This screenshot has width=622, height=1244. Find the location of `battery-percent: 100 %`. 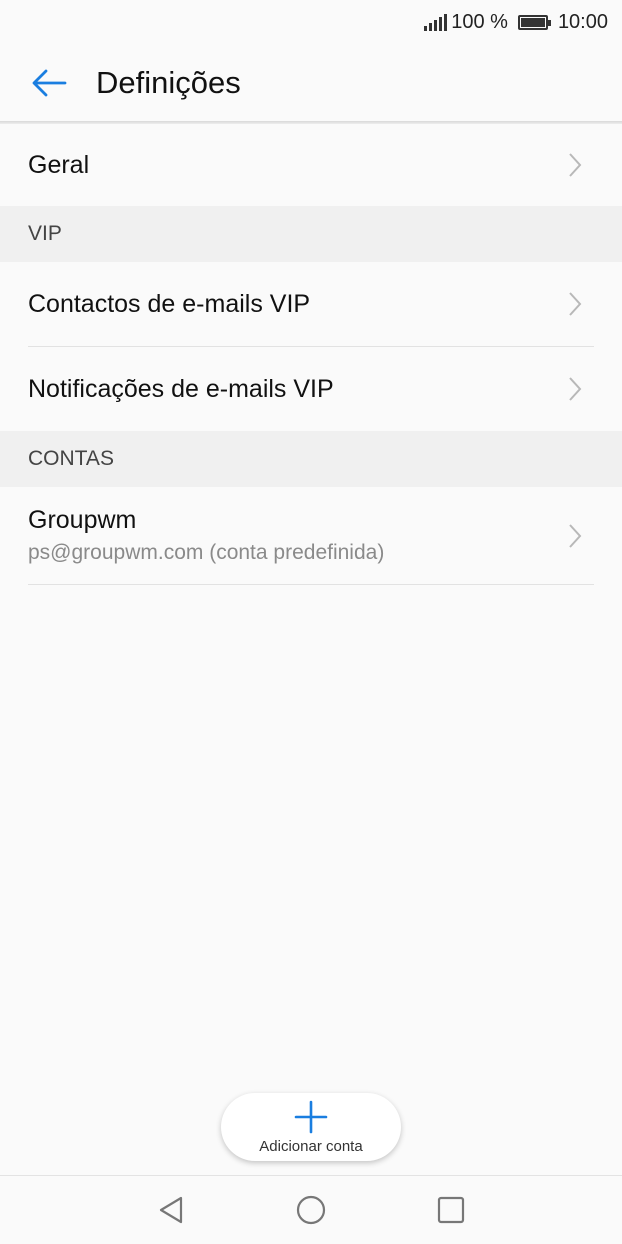

battery-percent: 100 % is located at coordinates (479, 21).